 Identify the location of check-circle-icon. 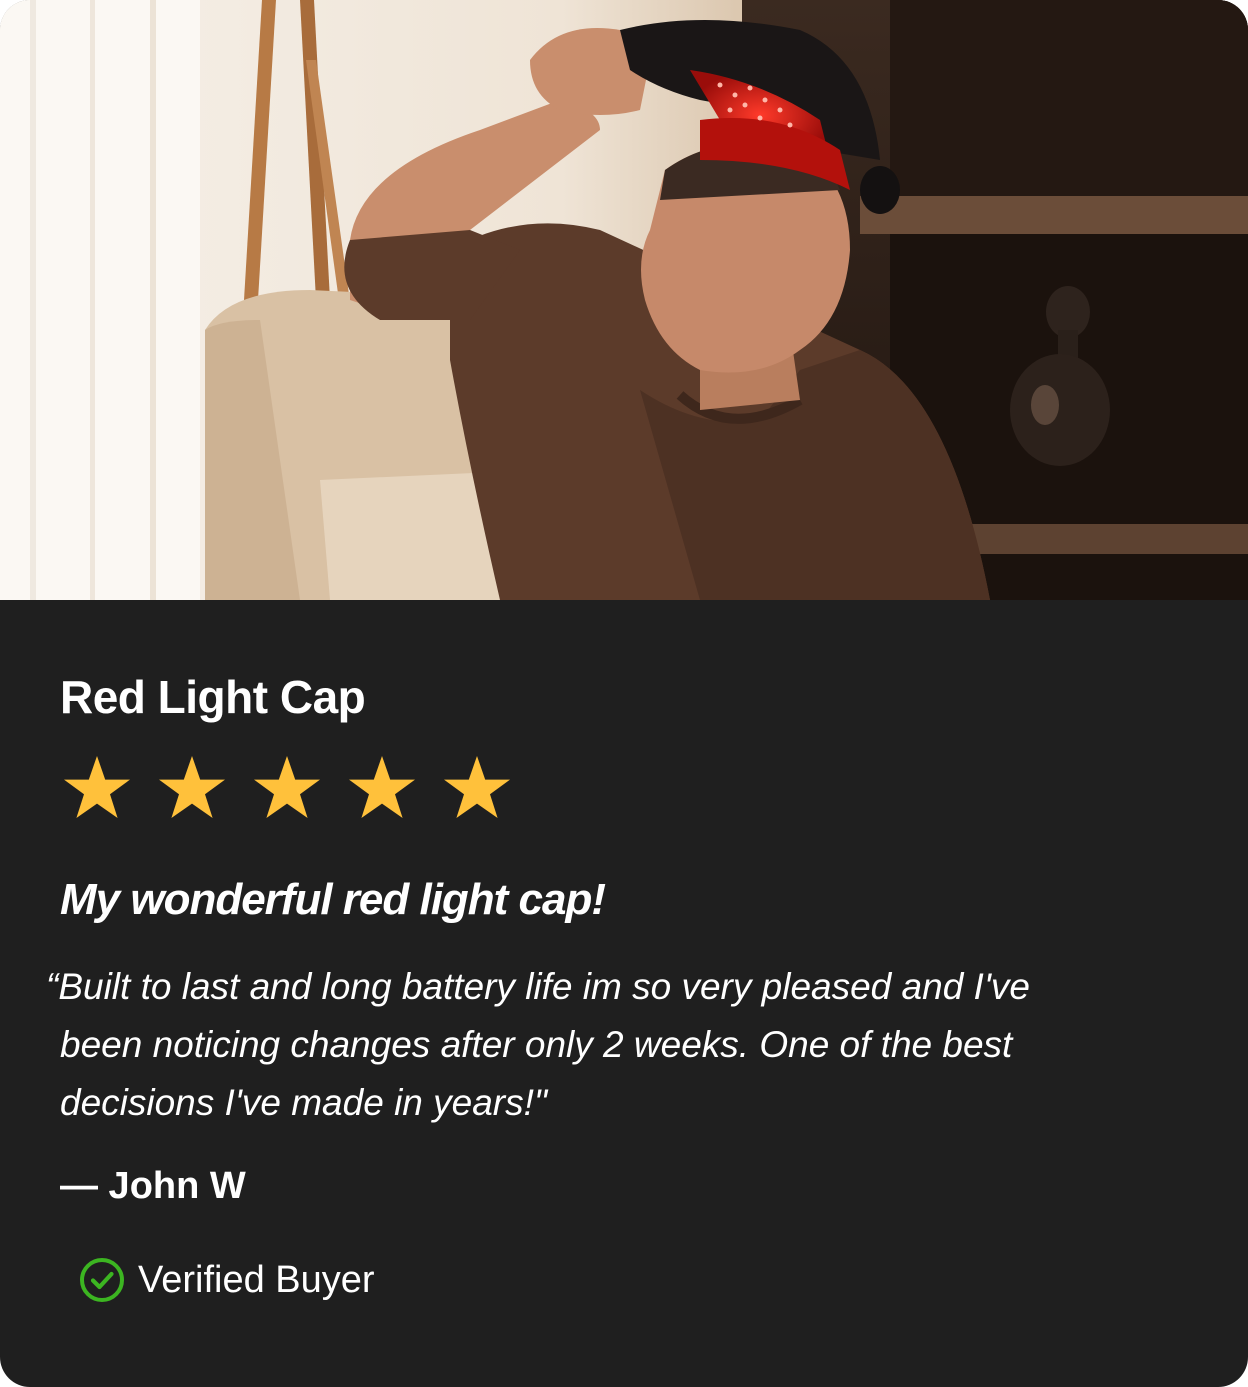
(102, 1280).